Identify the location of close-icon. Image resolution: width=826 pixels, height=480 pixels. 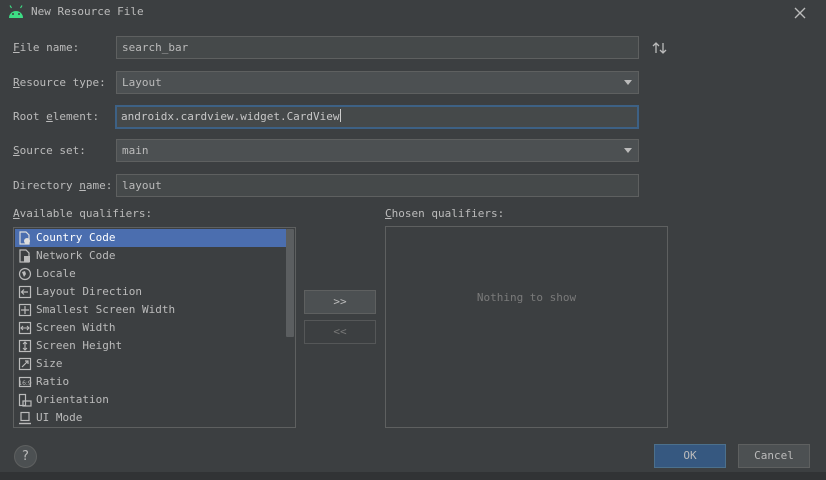
(800, 13).